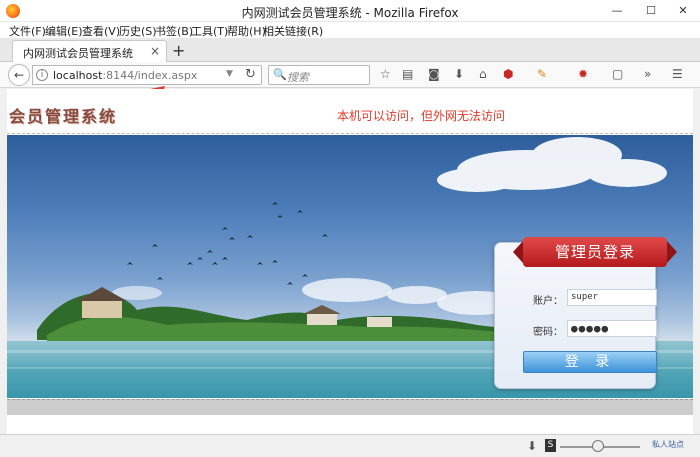  Describe the element at coordinates (612, 297) in the screenshot. I see `account-input: super` at that location.